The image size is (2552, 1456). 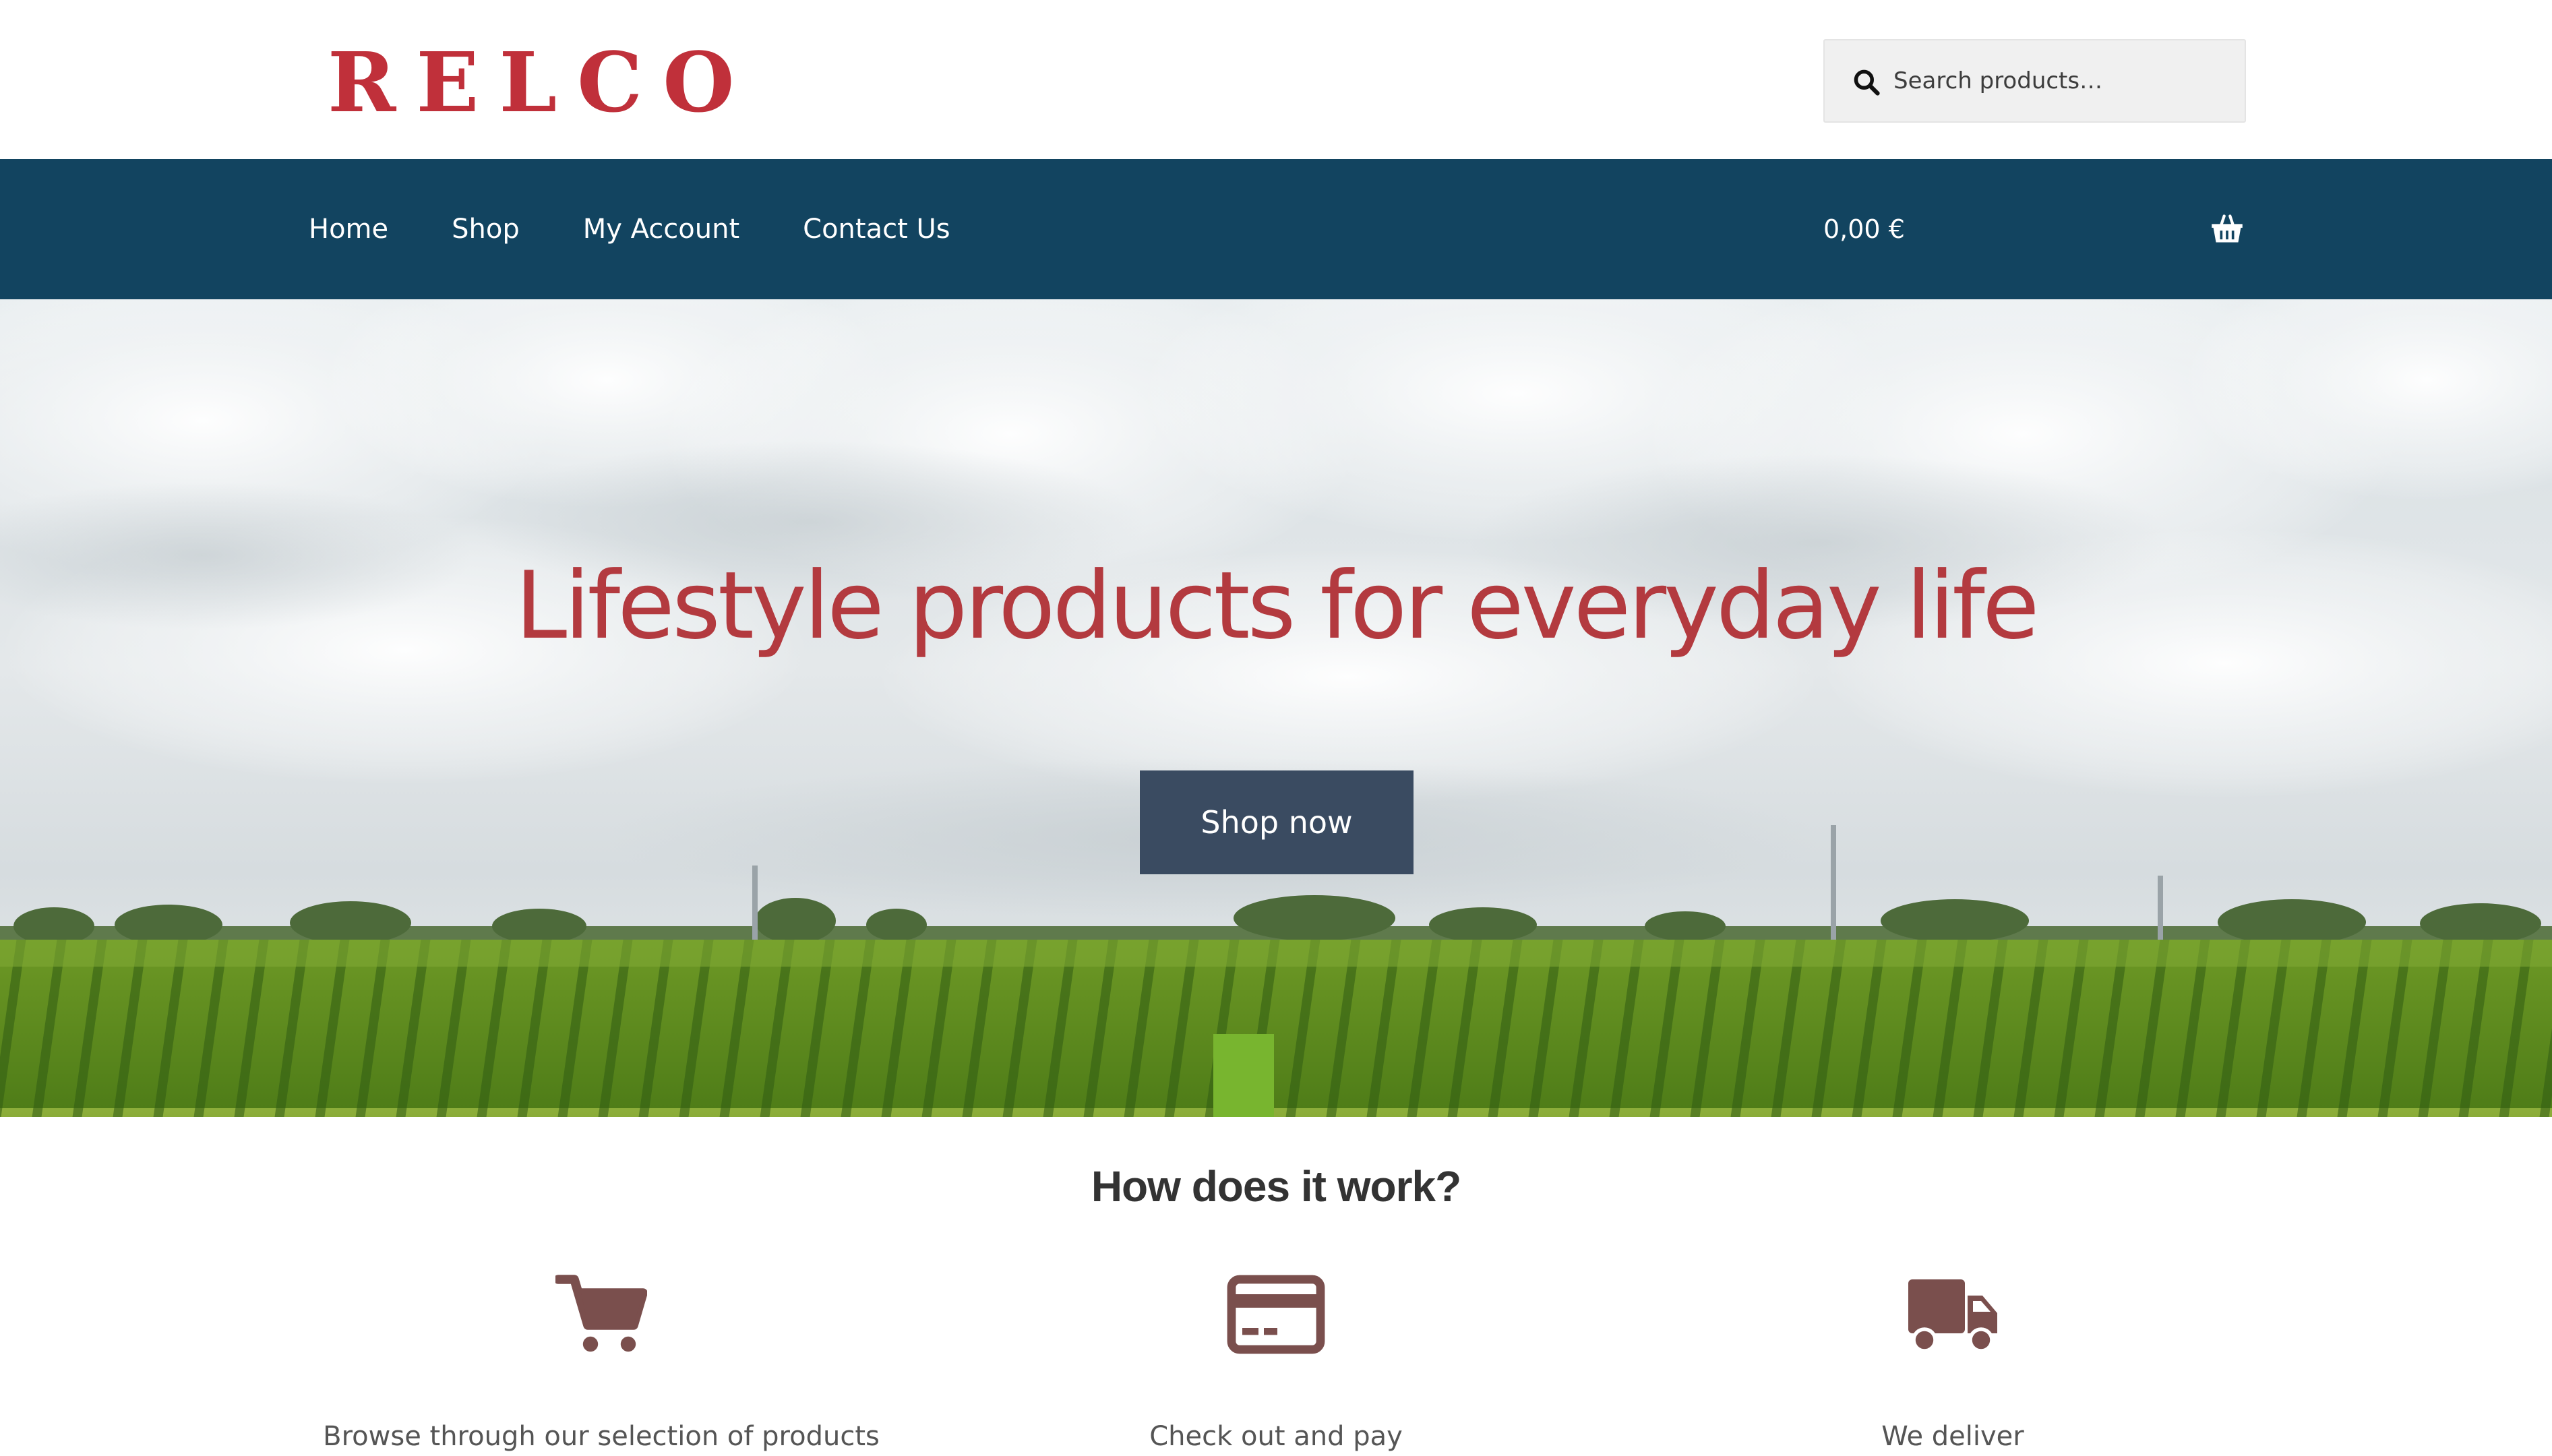 I want to click on nav-links: Home Shop My Account Contact Us, so click(x=662, y=229).